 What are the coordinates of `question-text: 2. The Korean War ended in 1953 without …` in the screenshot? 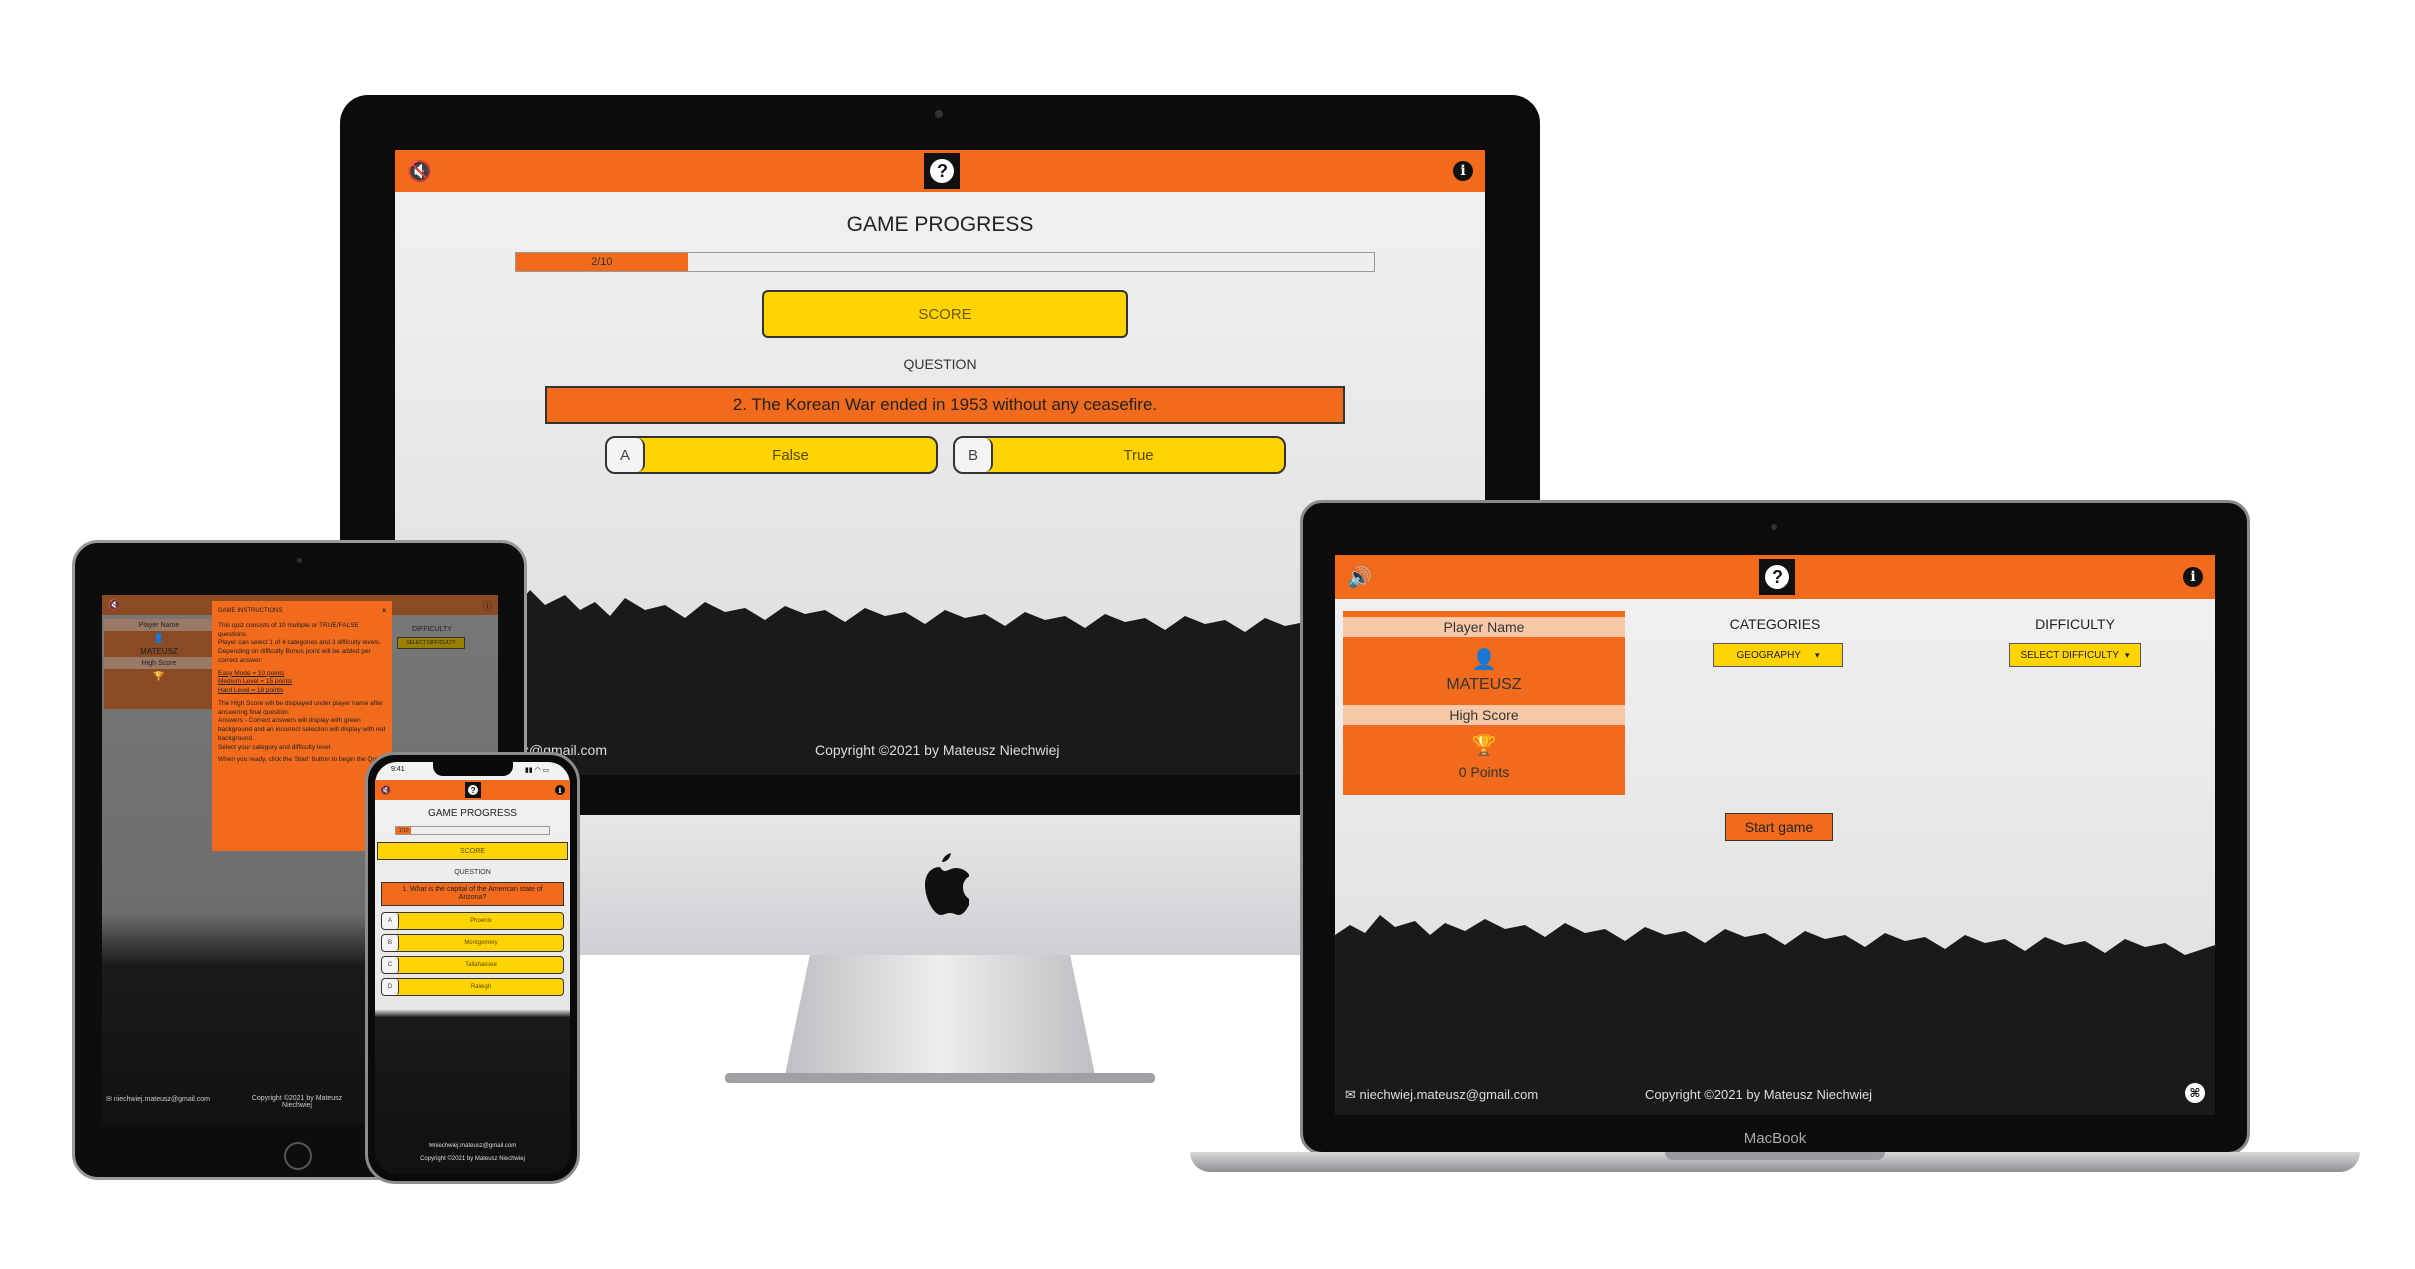 It's located at (945, 404).